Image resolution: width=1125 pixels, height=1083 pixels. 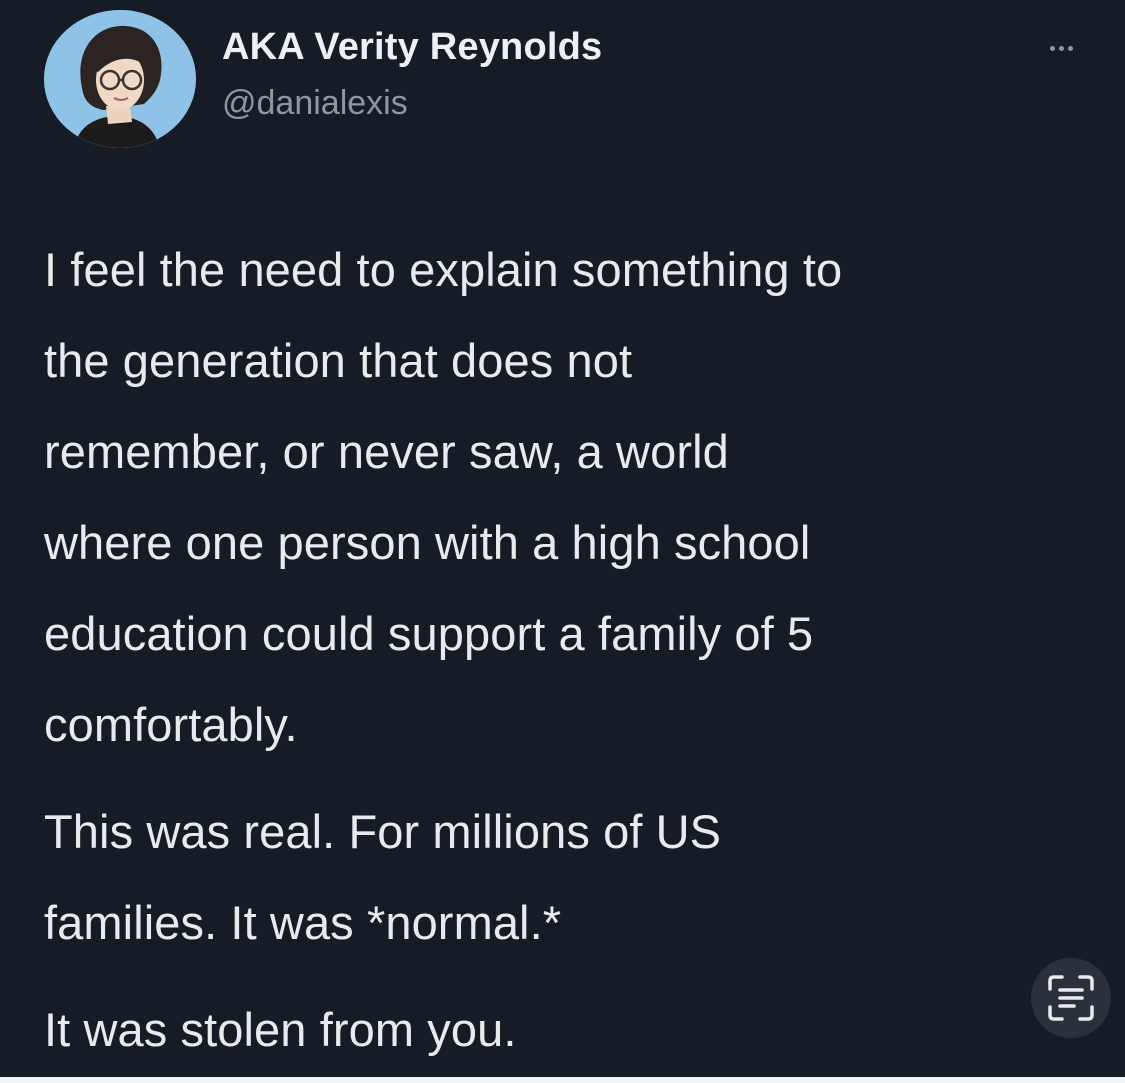 What do you see at coordinates (171, 724) in the screenshot?
I see `tweet-text-line: comfortably.` at bounding box center [171, 724].